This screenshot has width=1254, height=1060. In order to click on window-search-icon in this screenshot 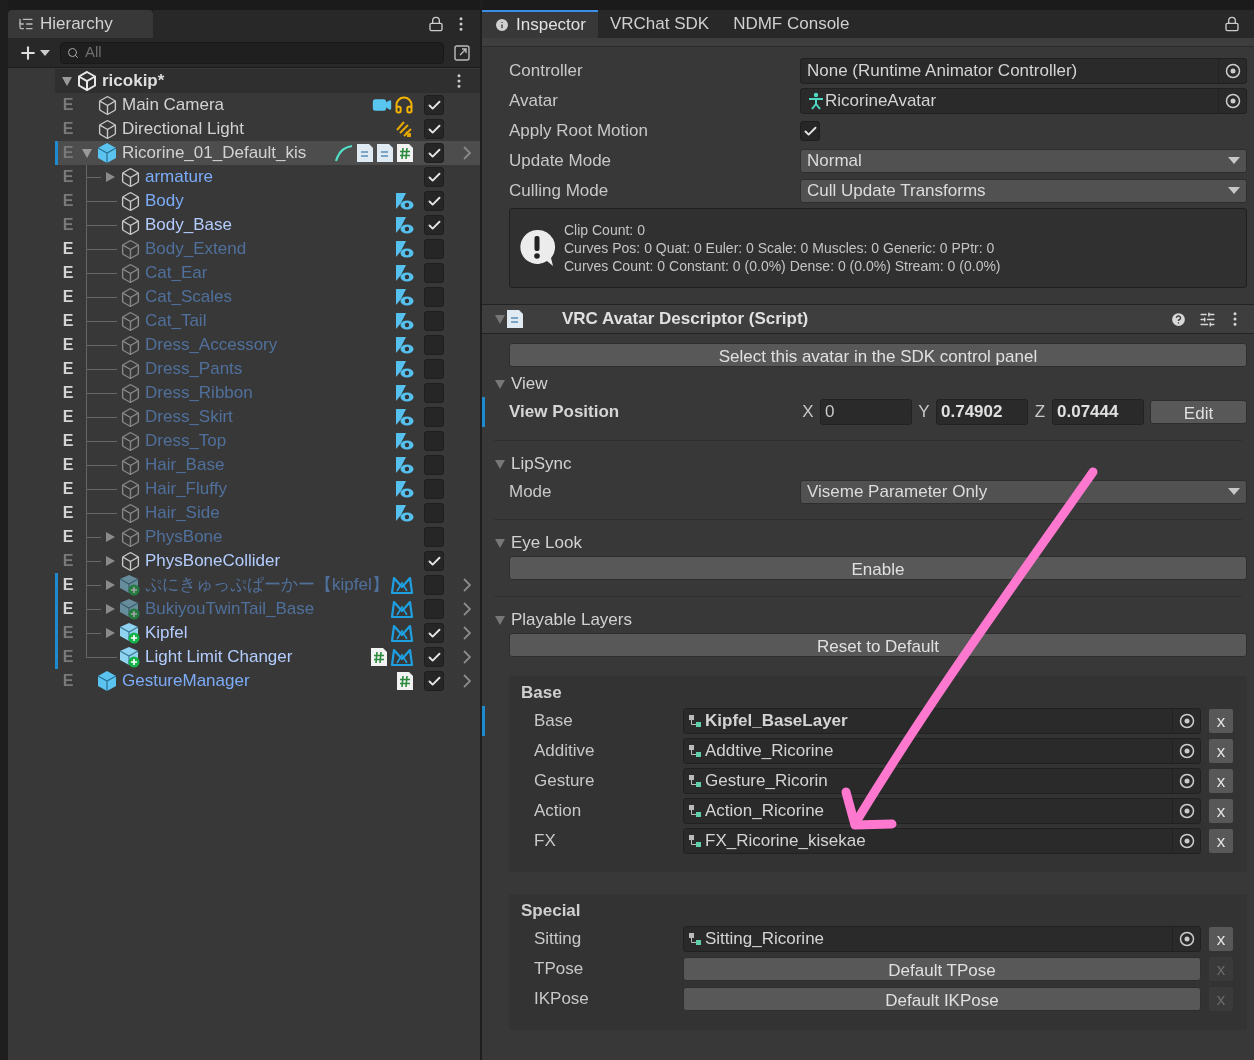, I will do `click(462, 52)`.